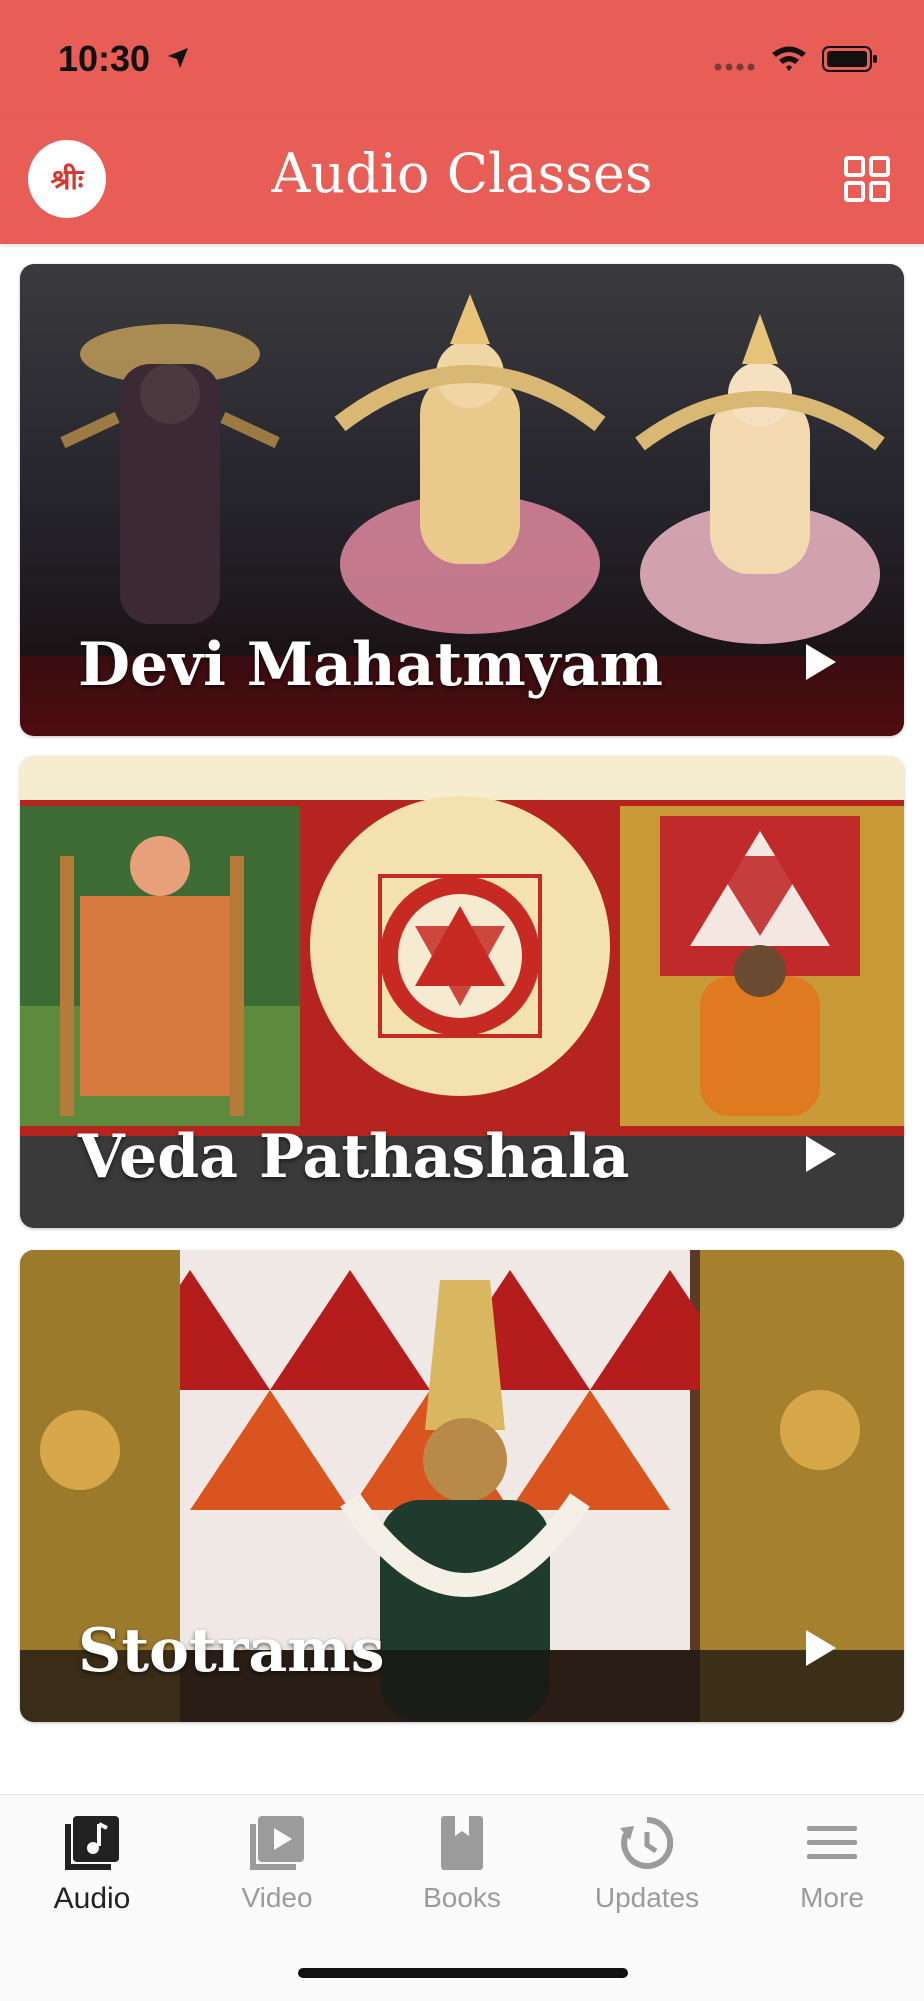 The image size is (924, 2001). Describe the element at coordinates (354, 1157) in the screenshot. I see `card-title: Veda Pathashala` at that location.